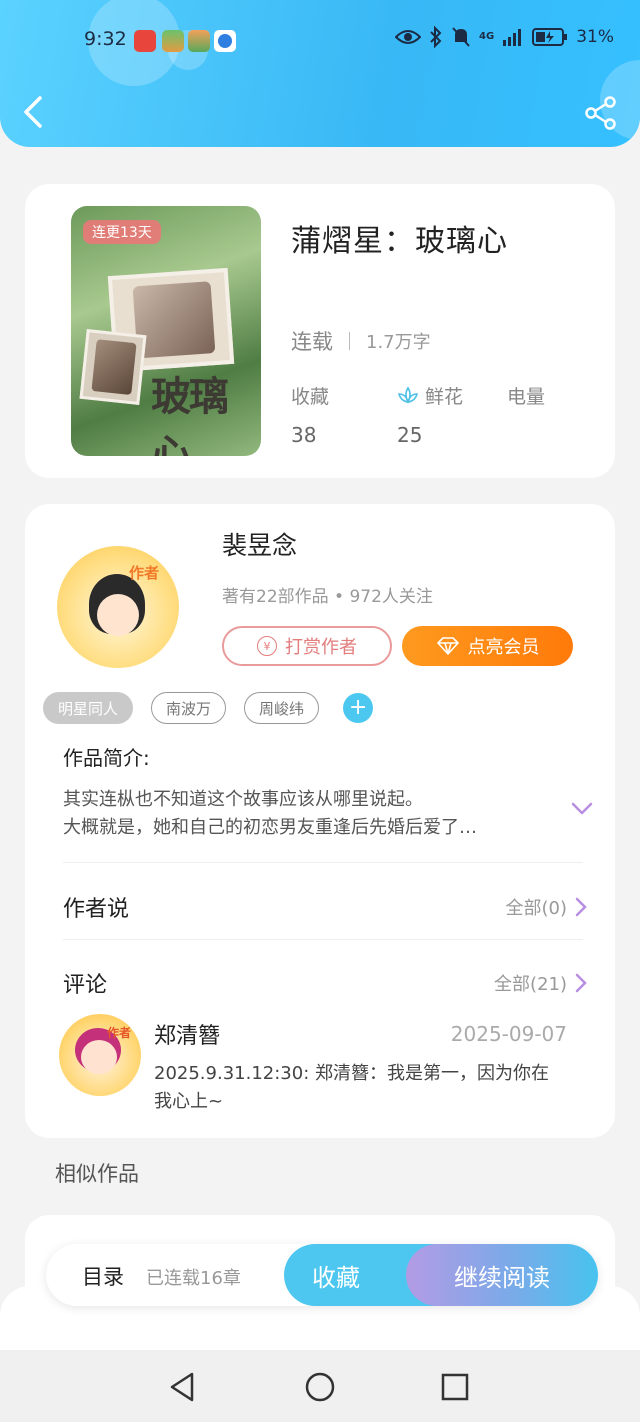 This screenshot has height=1422, width=640. What do you see at coordinates (106, 758) in the screenshot?
I see `intro-title: 作品简介:` at bounding box center [106, 758].